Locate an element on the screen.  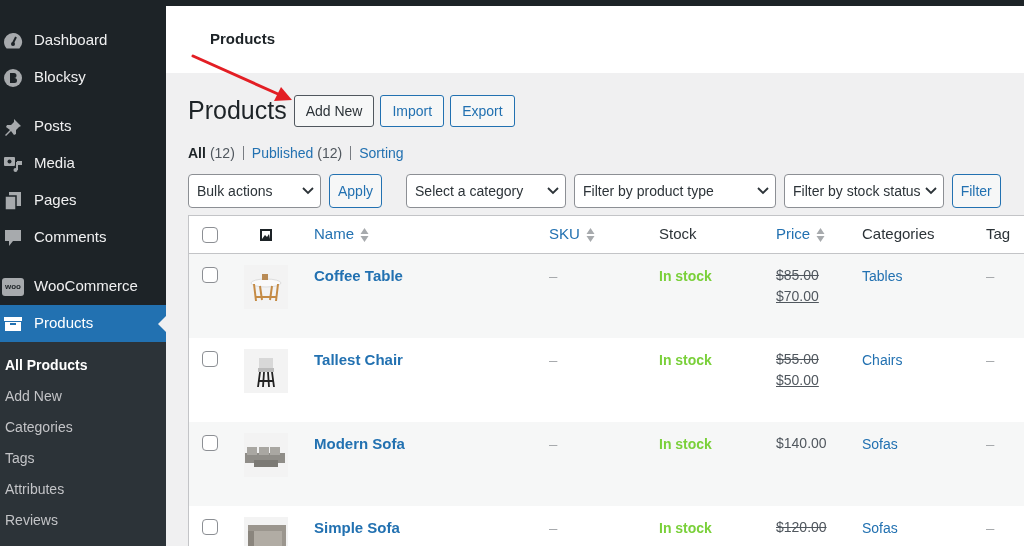
price-text: $140.00 is located at coordinates (802, 443).